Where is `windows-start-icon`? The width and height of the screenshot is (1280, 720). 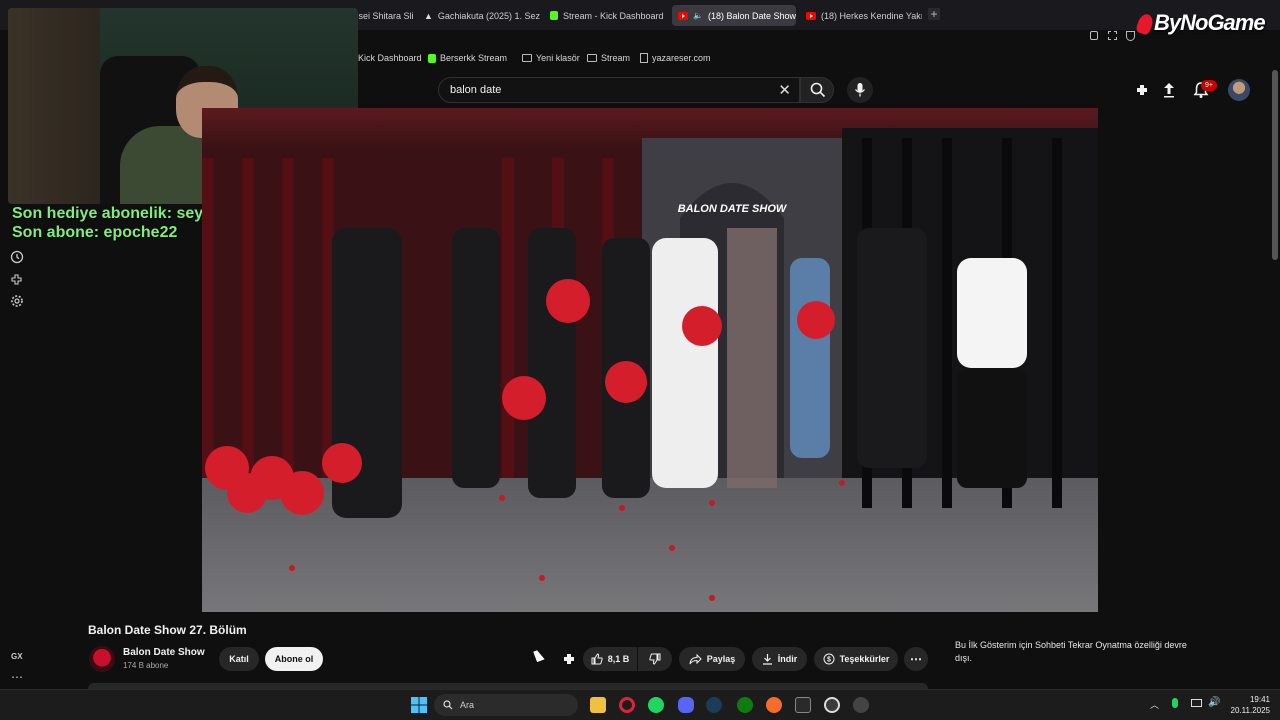 windows-start-icon is located at coordinates (419, 705).